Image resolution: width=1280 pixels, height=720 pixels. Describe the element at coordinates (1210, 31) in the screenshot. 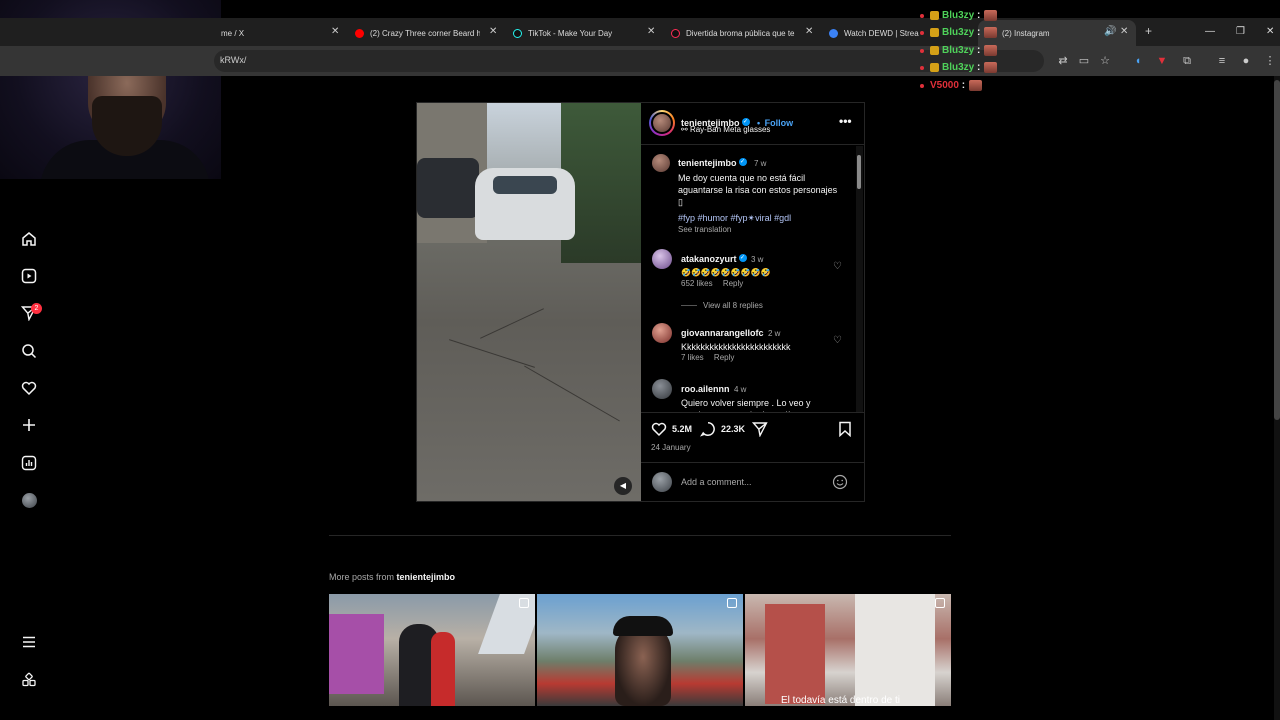

I see `minimize-icon: —` at that location.